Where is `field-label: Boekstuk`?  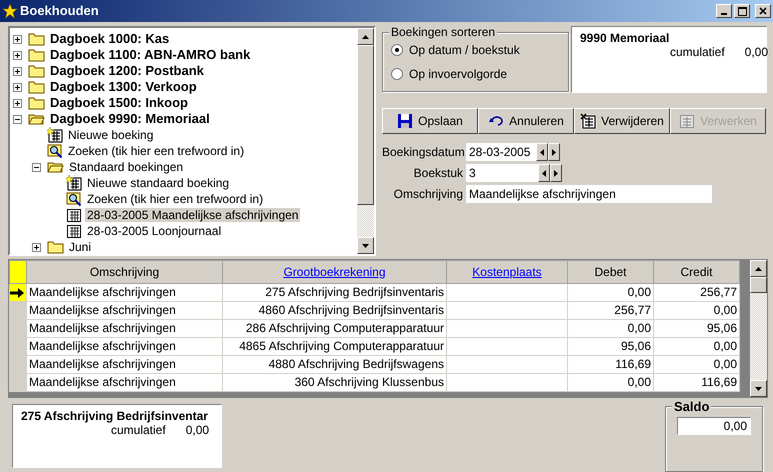 field-label: Boekstuk is located at coordinates (438, 173).